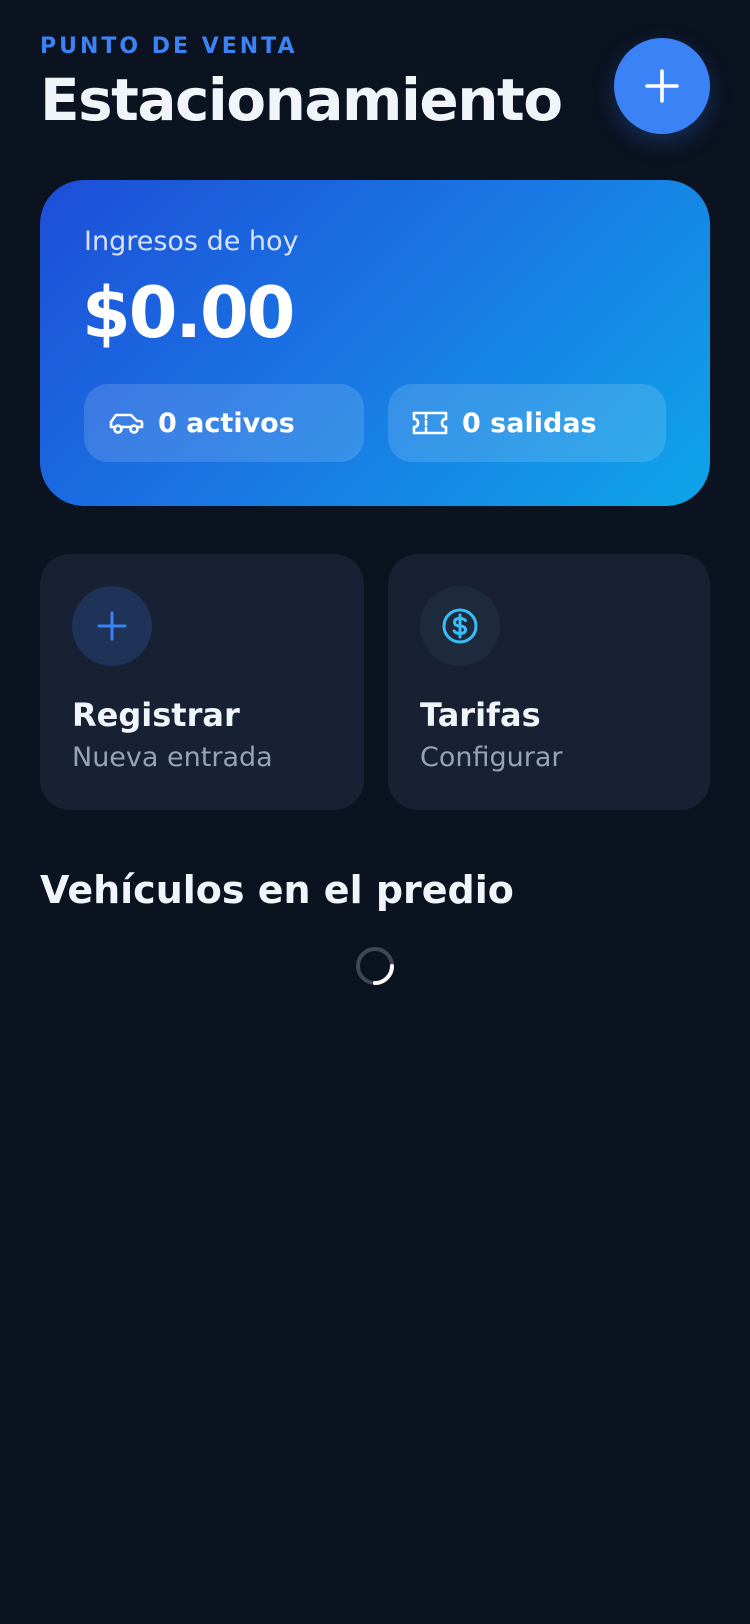 This screenshot has height=1624, width=750. Describe the element at coordinates (430, 423) in the screenshot. I see `ticket-icon` at that location.